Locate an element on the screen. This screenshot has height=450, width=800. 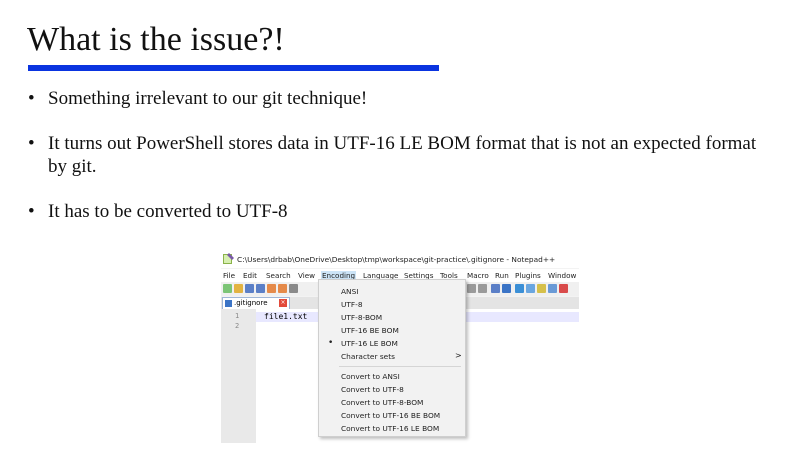
code-text: file1.txt is located at coordinates (286, 316).